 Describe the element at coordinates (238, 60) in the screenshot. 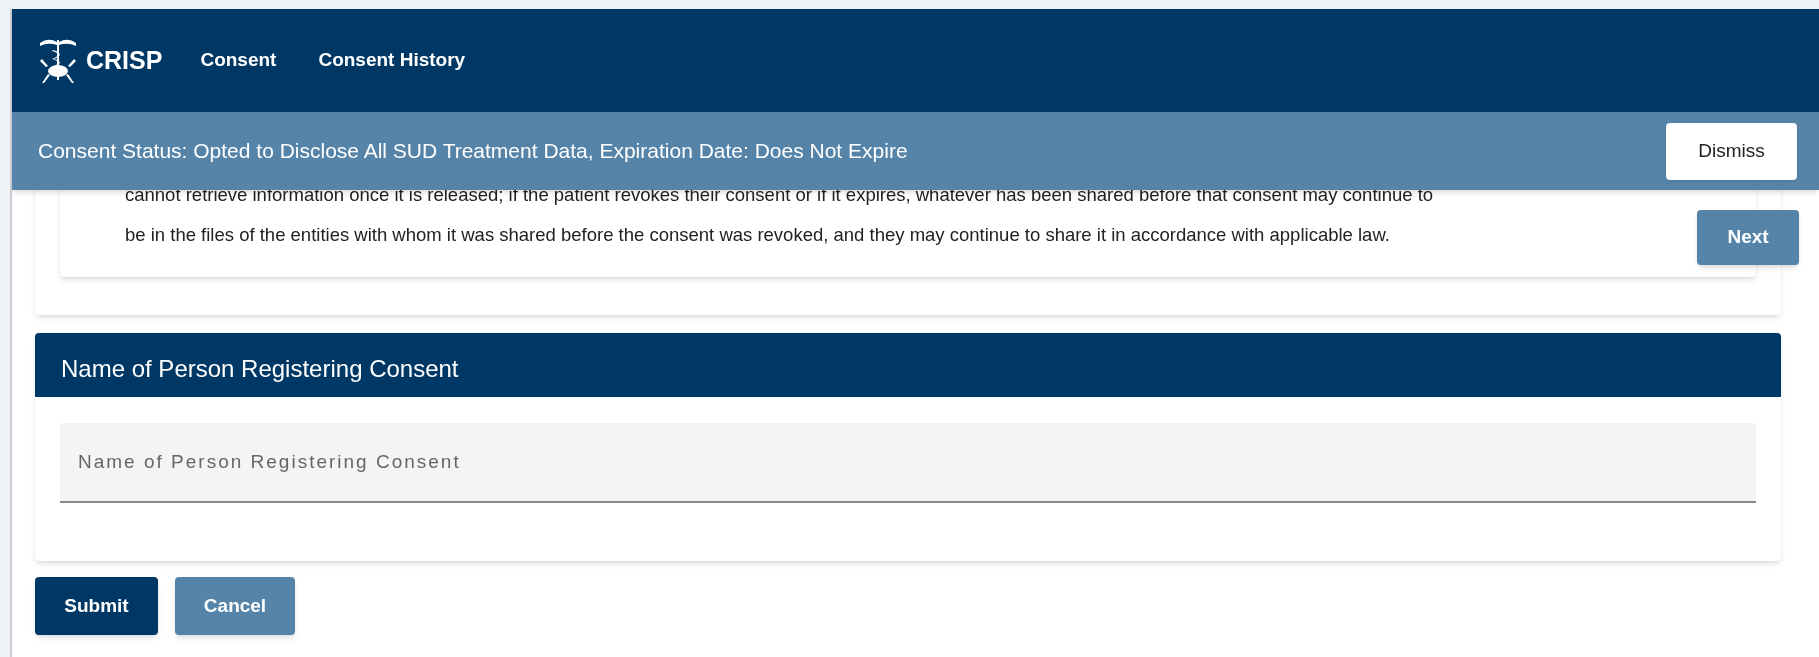

I see `nav-link: Consent` at that location.